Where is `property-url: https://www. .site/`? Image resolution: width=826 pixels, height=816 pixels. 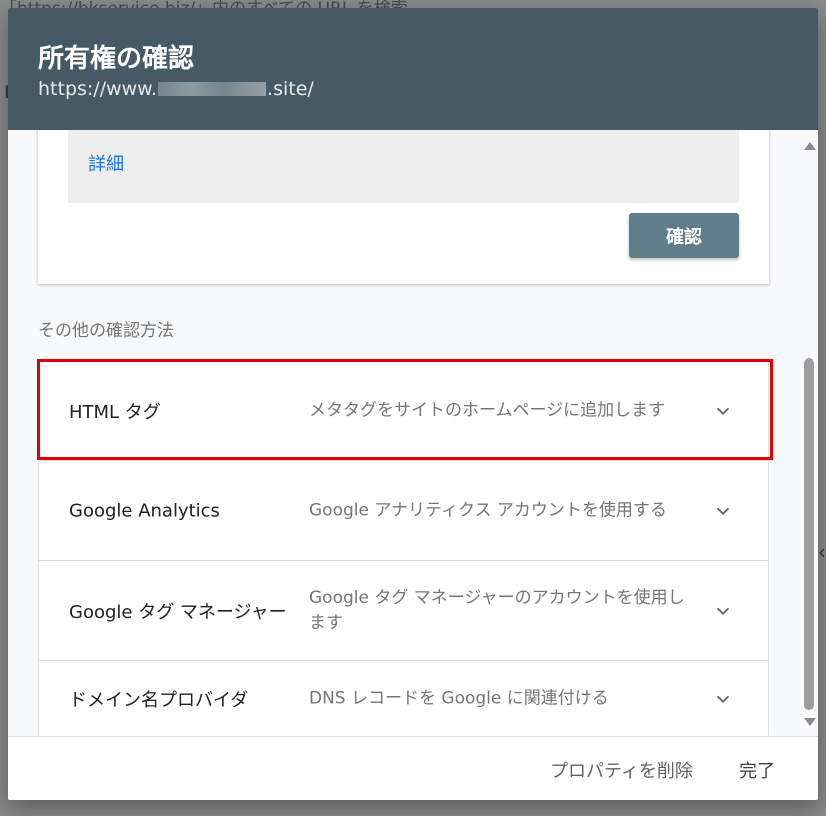 property-url: https://www. .site/ is located at coordinates (176, 89).